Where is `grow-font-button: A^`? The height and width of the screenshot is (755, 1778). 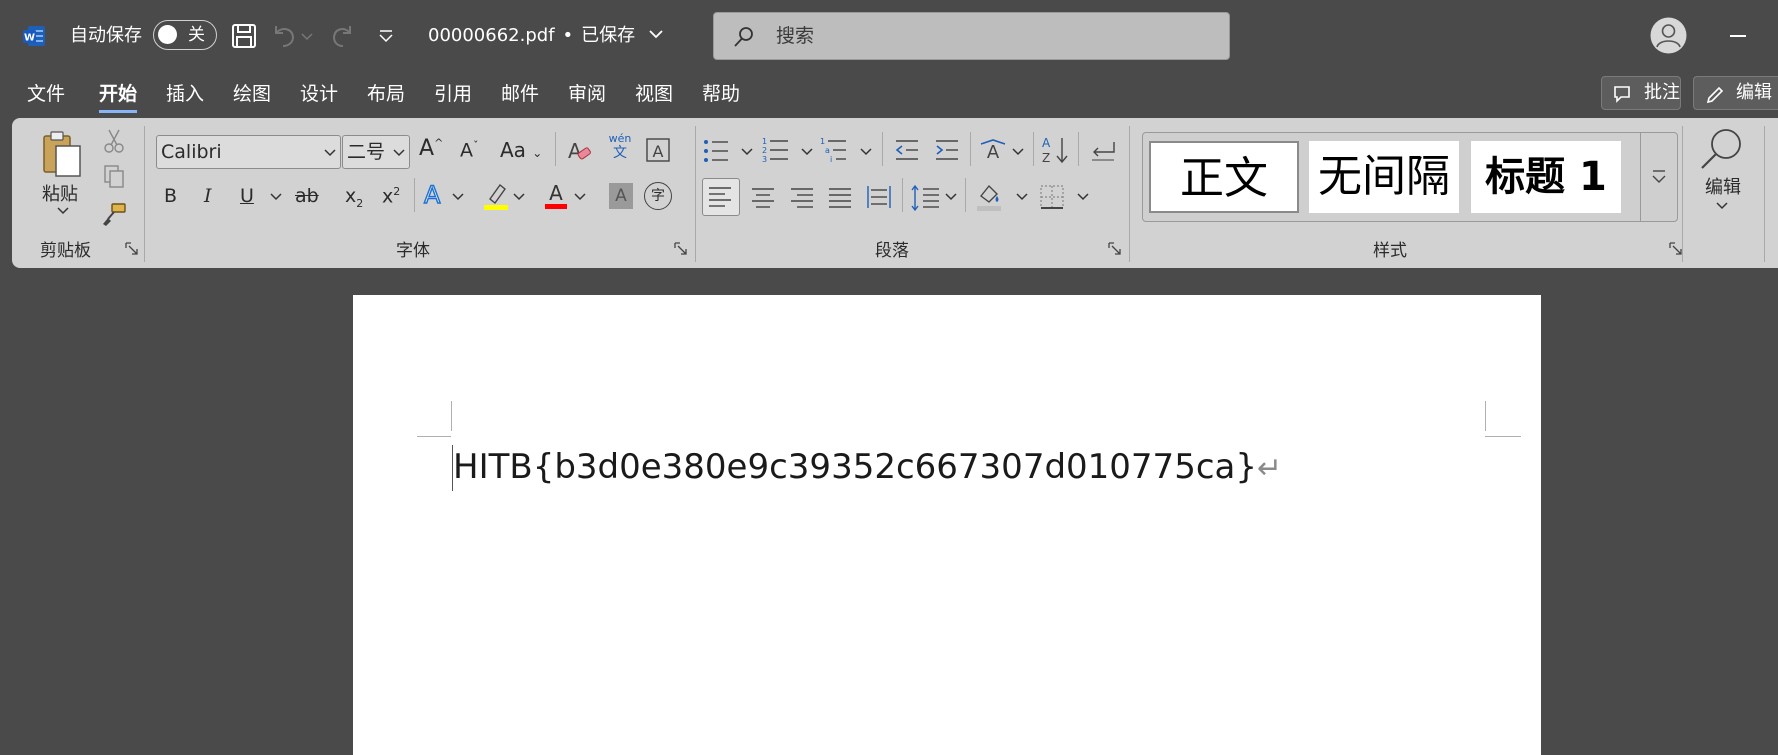 grow-font-button: A^ is located at coordinates (431, 148).